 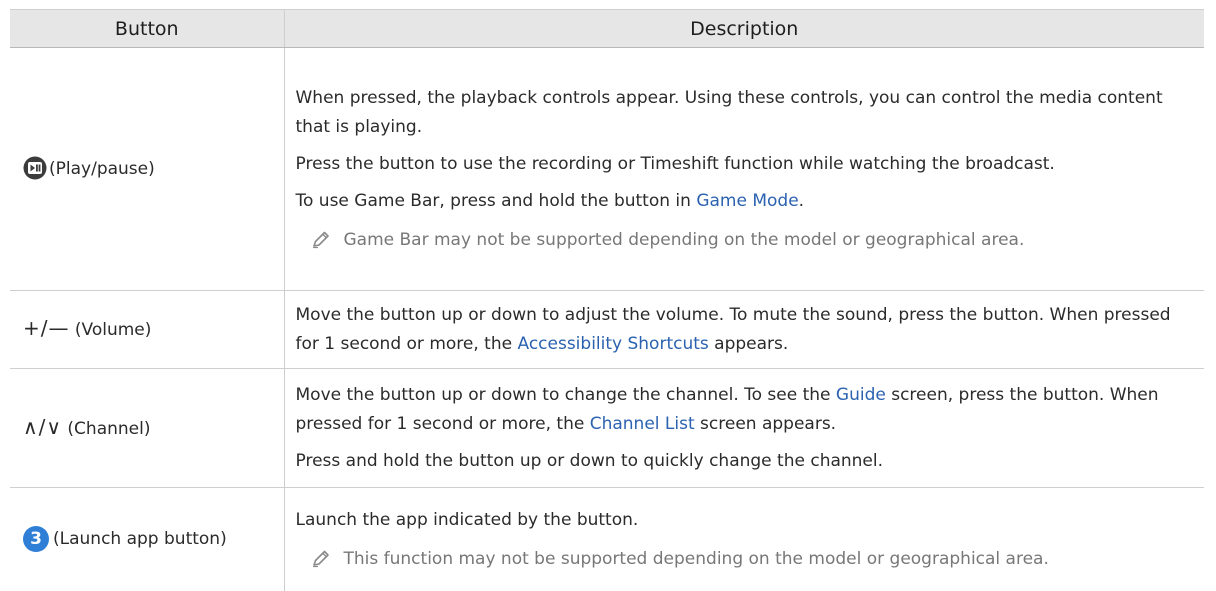 I want to click on button-cell-play-pause: (Play/pause), so click(x=147, y=169).